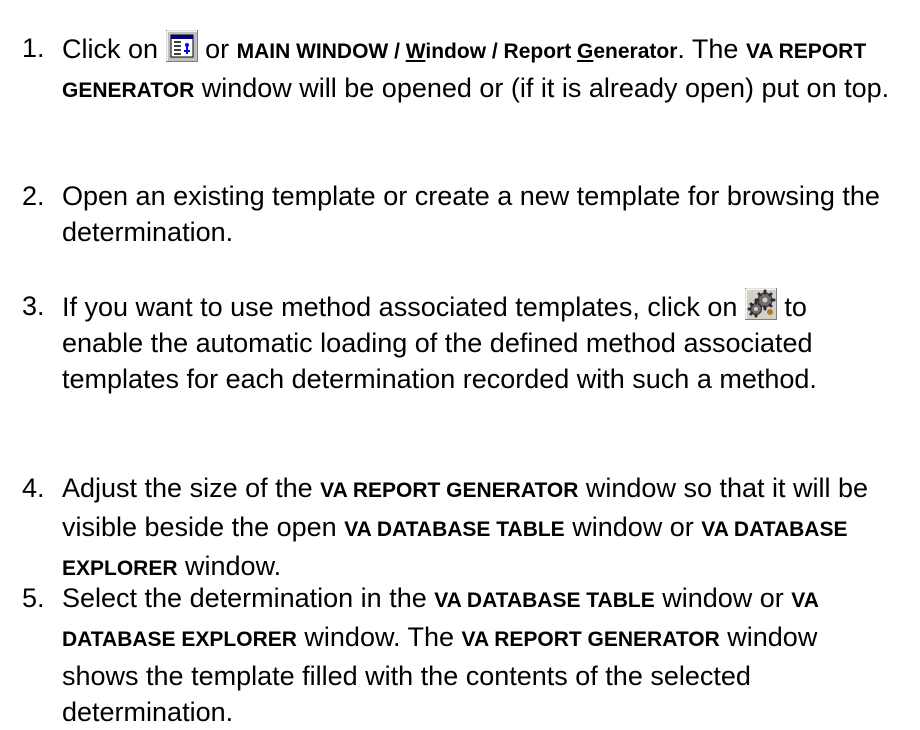  Describe the element at coordinates (33, 196) in the screenshot. I see `step-number: 2.` at that location.